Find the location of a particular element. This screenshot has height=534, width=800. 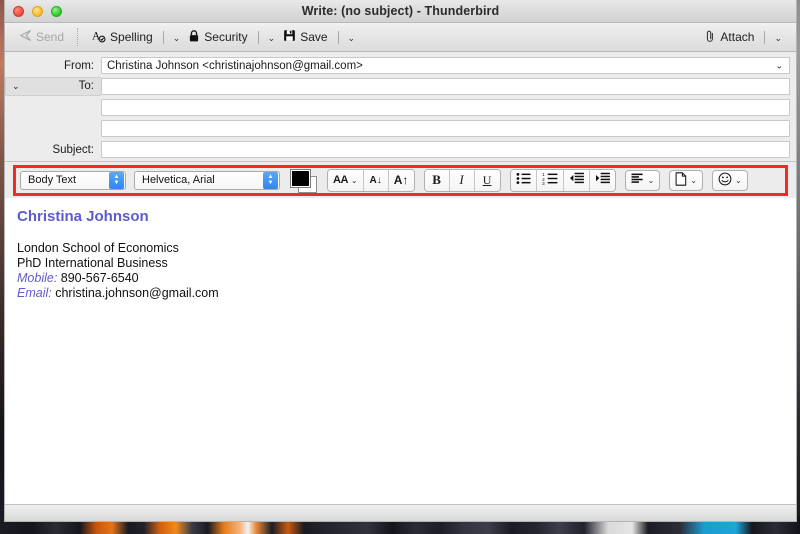

underline-icon: U is located at coordinates (487, 179).